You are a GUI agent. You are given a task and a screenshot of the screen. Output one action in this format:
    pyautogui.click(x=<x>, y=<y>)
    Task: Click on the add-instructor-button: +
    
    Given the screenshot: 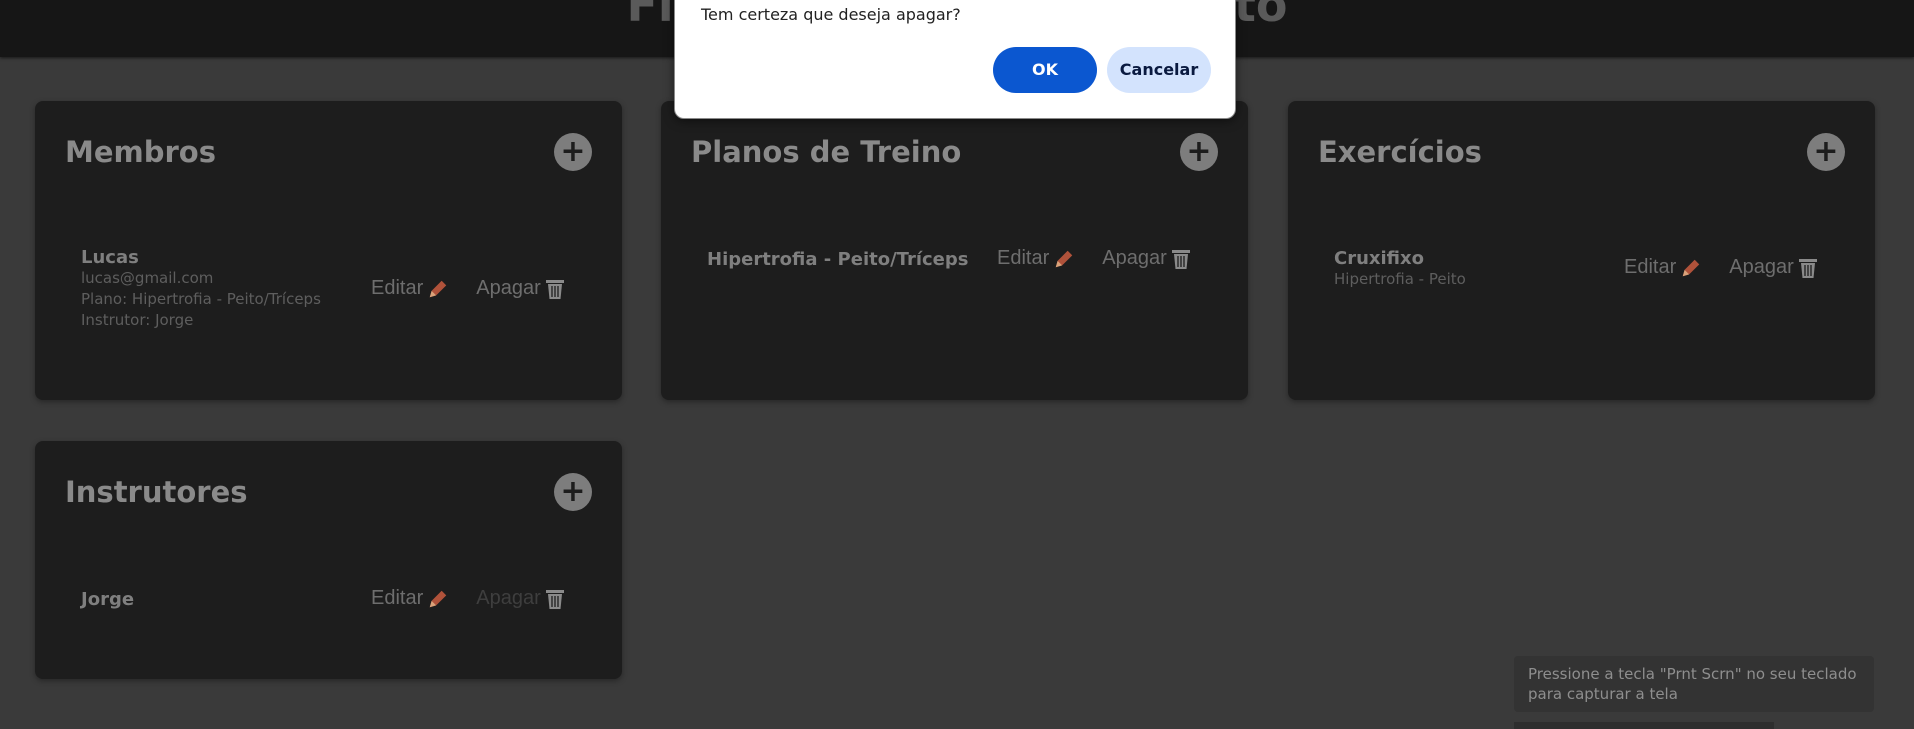 What is the action you would take?
    pyautogui.click(x=573, y=492)
    